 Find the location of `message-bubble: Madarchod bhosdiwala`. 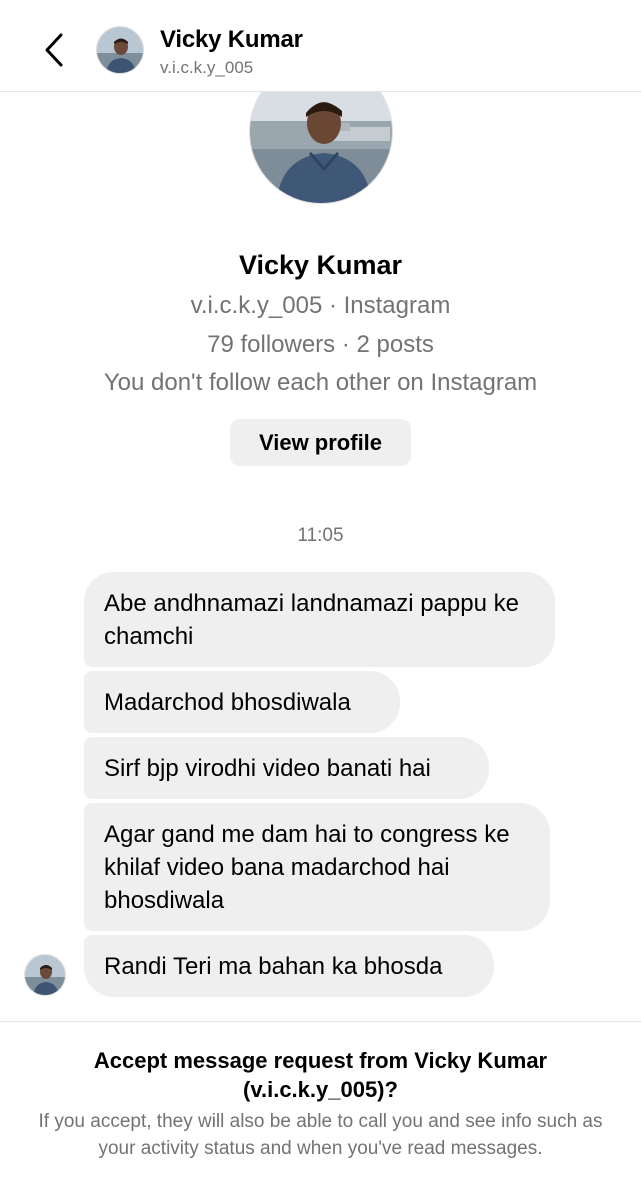

message-bubble: Madarchod bhosdiwala is located at coordinates (242, 702).